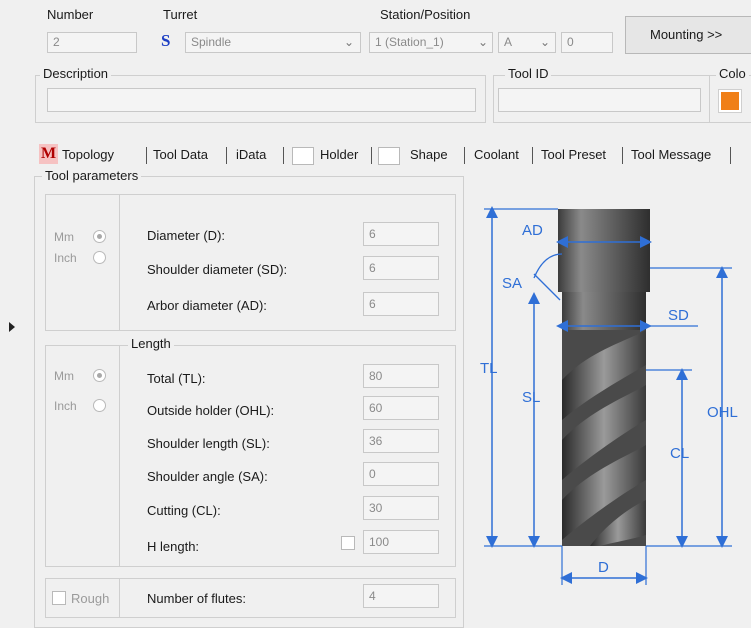 The height and width of the screenshot is (628, 751). What do you see at coordinates (180, 154) in the screenshot?
I see `tab-tool-data: Tool Data` at bounding box center [180, 154].